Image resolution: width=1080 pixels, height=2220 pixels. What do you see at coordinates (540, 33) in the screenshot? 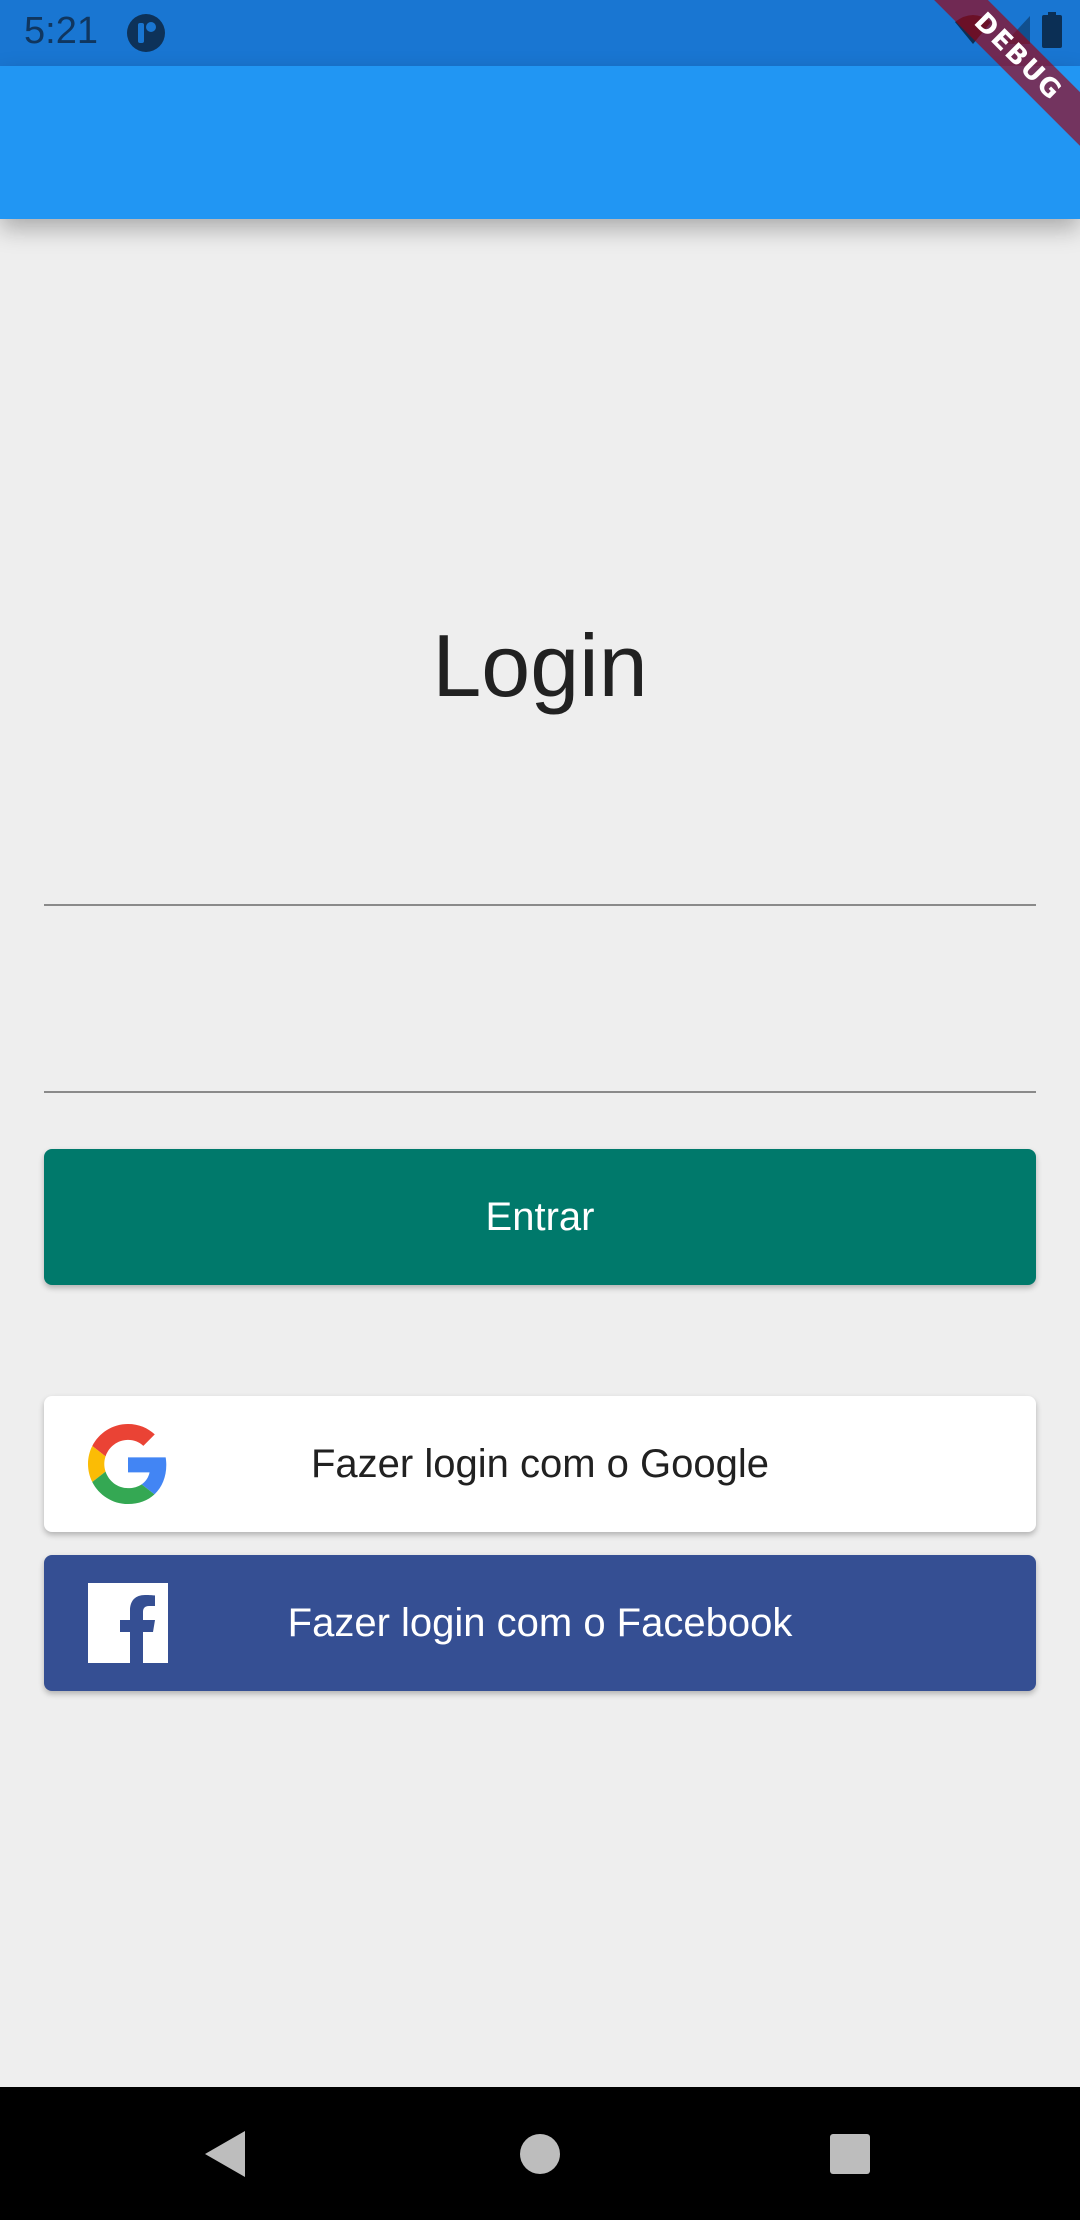
I see `status-bar: 5:21` at bounding box center [540, 33].